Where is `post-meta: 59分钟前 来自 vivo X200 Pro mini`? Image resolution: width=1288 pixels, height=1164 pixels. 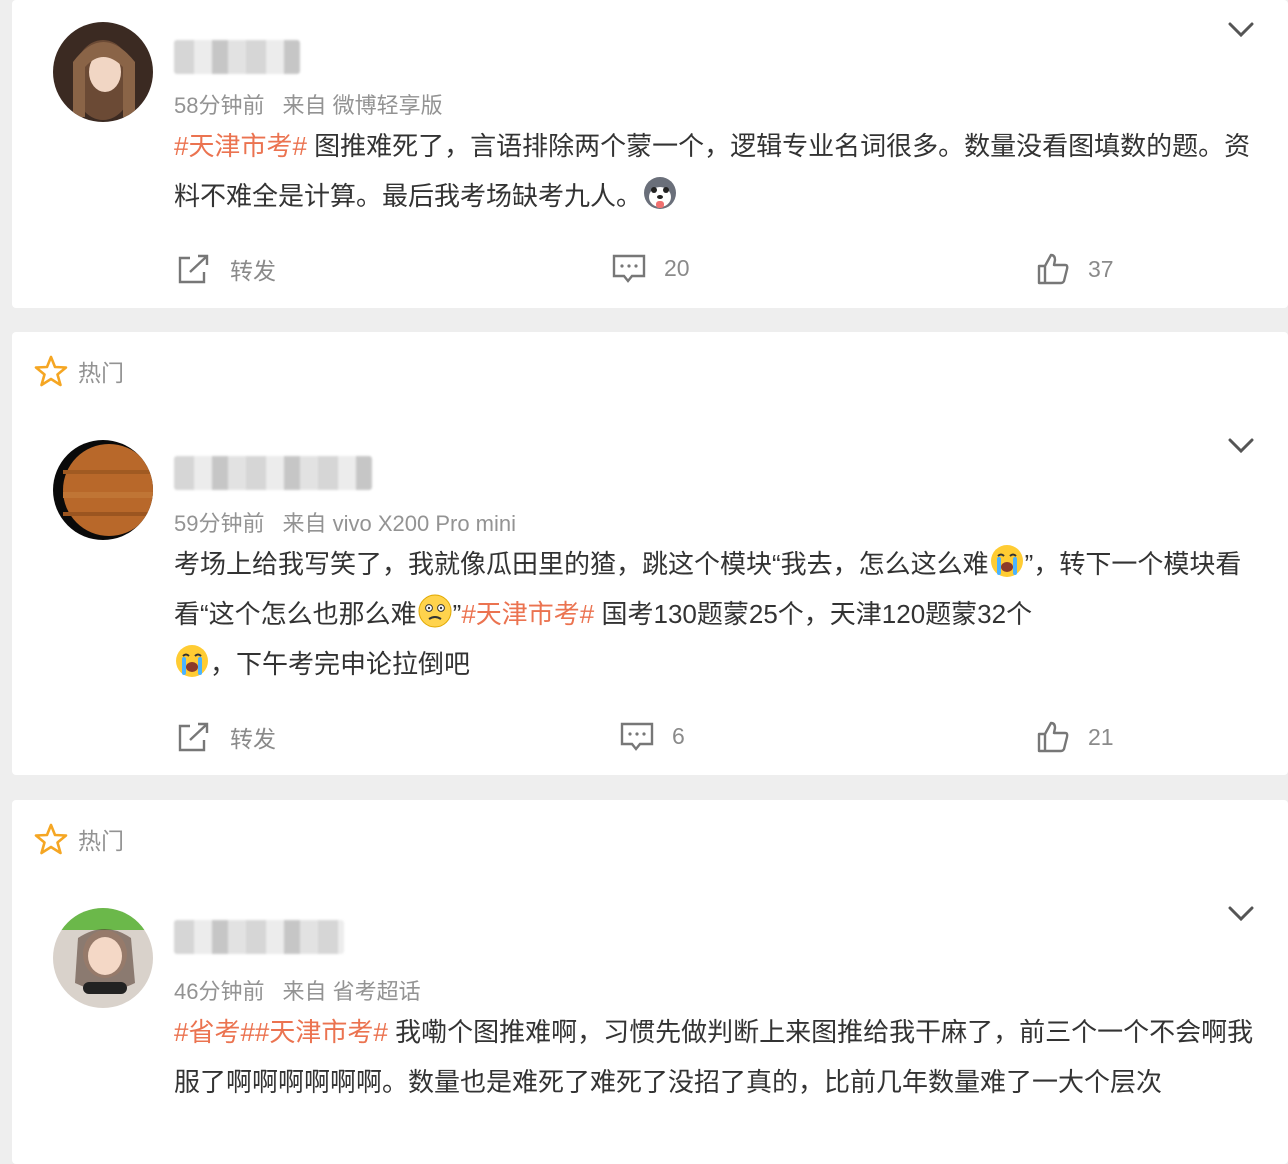 post-meta: 59分钟前 来自 vivo X200 Pro mini is located at coordinates (345, 522).